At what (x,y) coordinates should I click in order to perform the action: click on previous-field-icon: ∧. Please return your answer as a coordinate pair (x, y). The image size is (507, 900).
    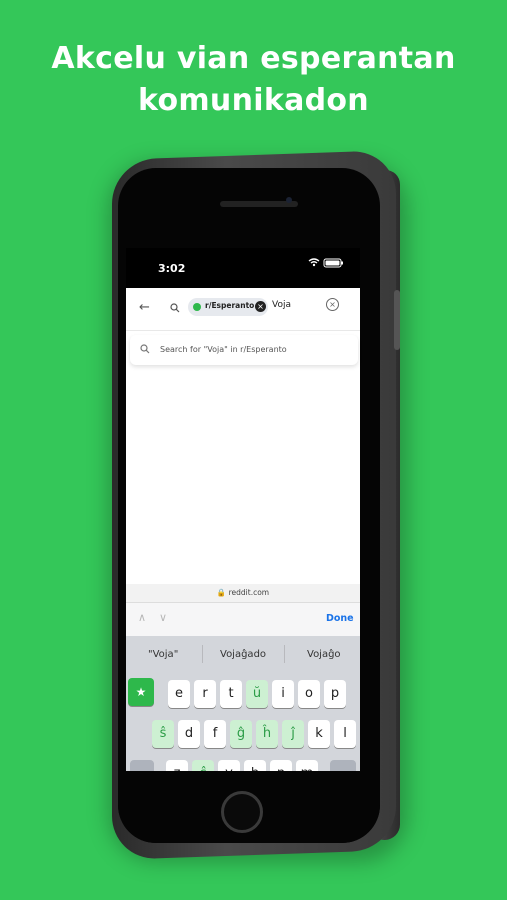
    Looking at the image, I should click on (142, 617).